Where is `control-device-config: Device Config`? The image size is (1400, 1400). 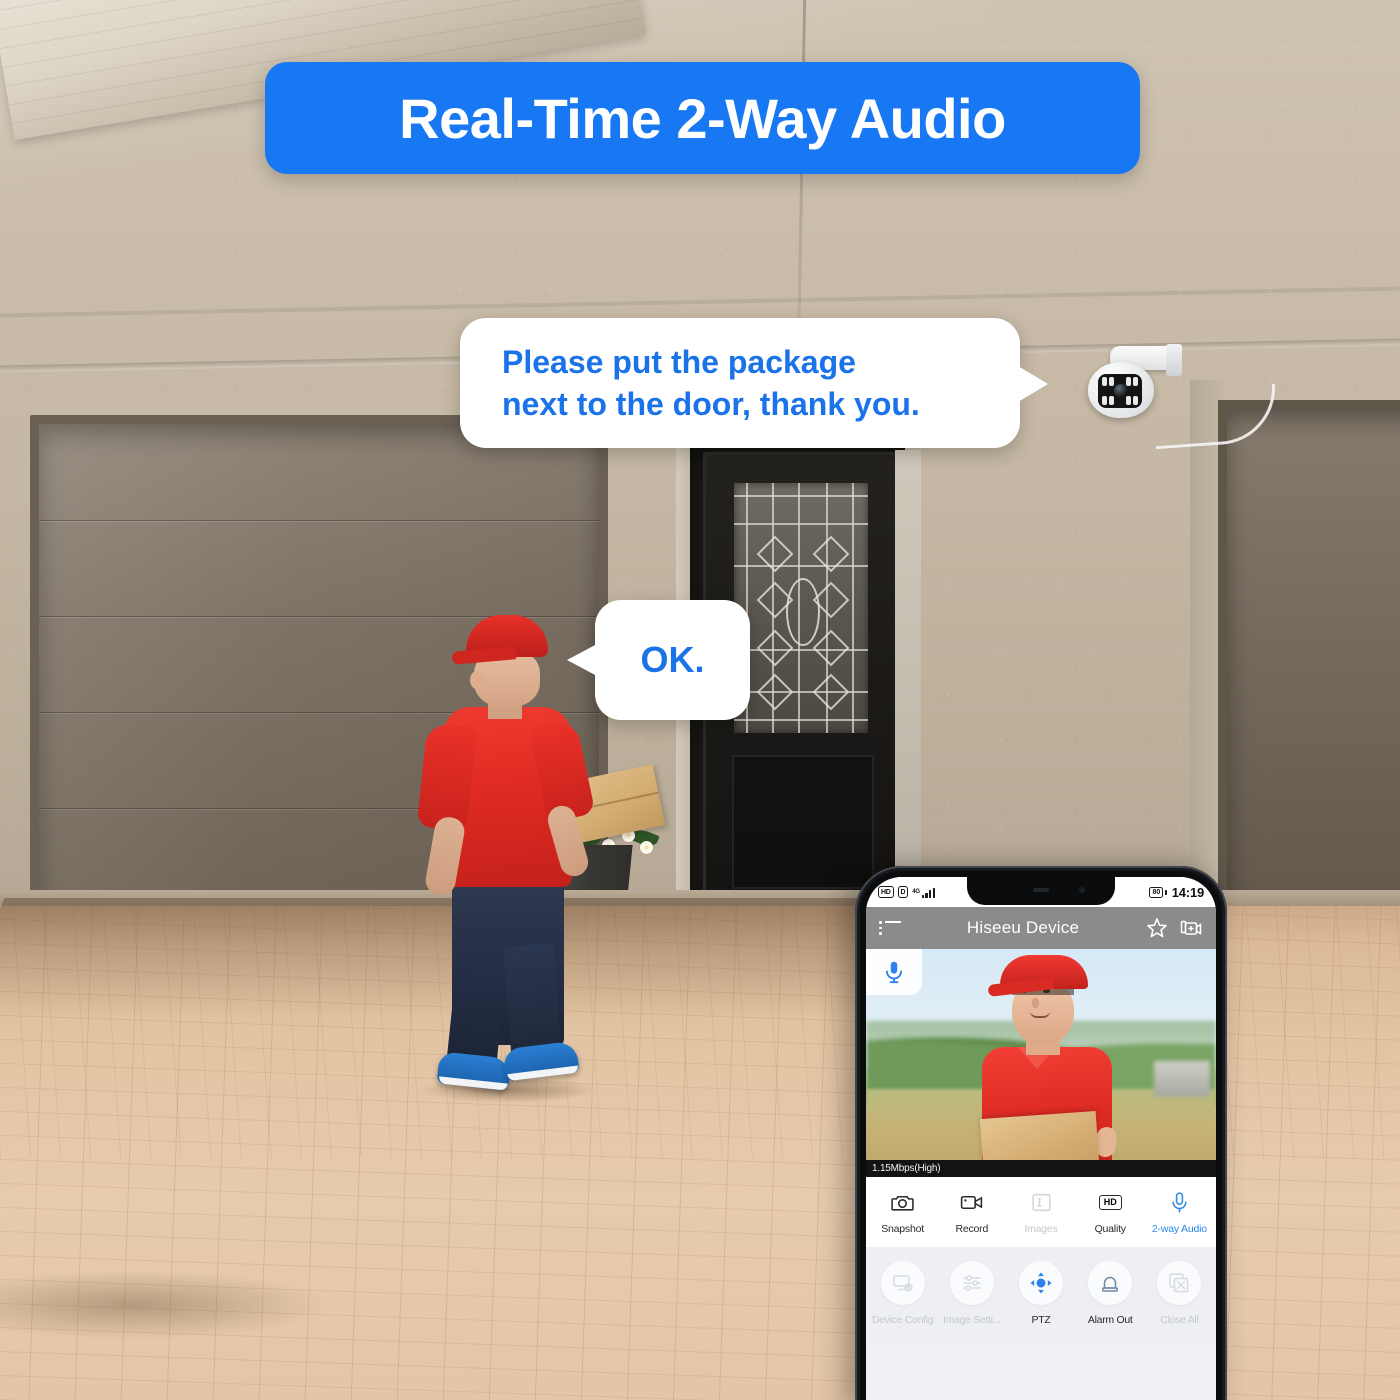
control-device-config: Device Config is located at coordinates (902, 1293).